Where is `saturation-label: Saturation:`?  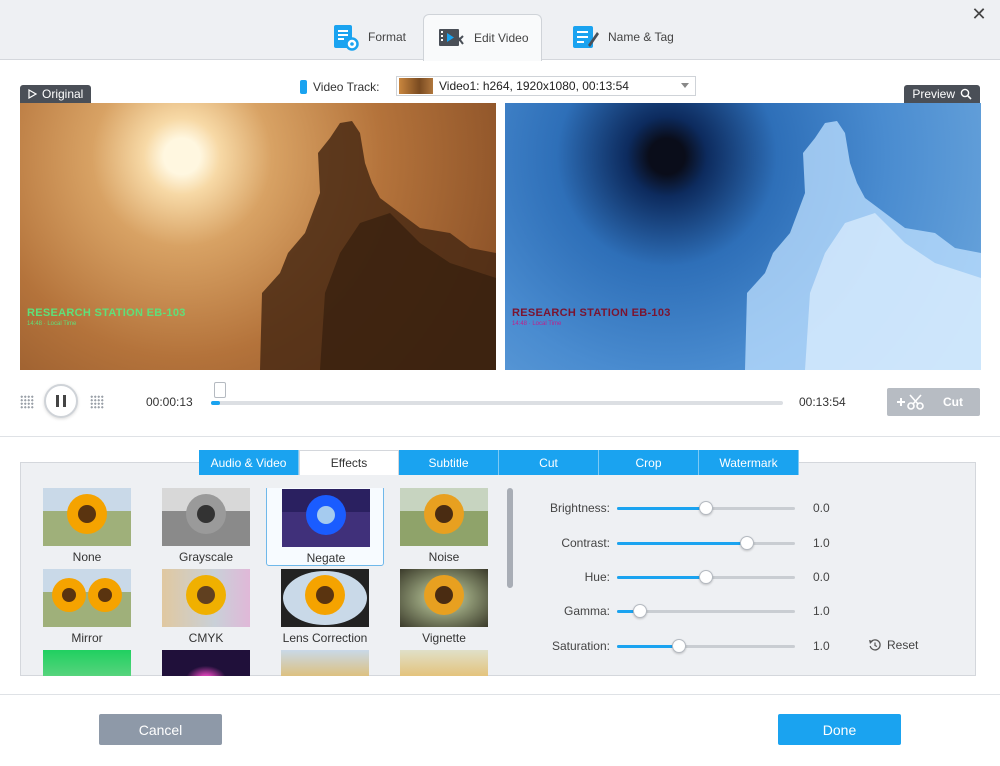 saturation-label: Saturation: is located at coordinates (580, 646).